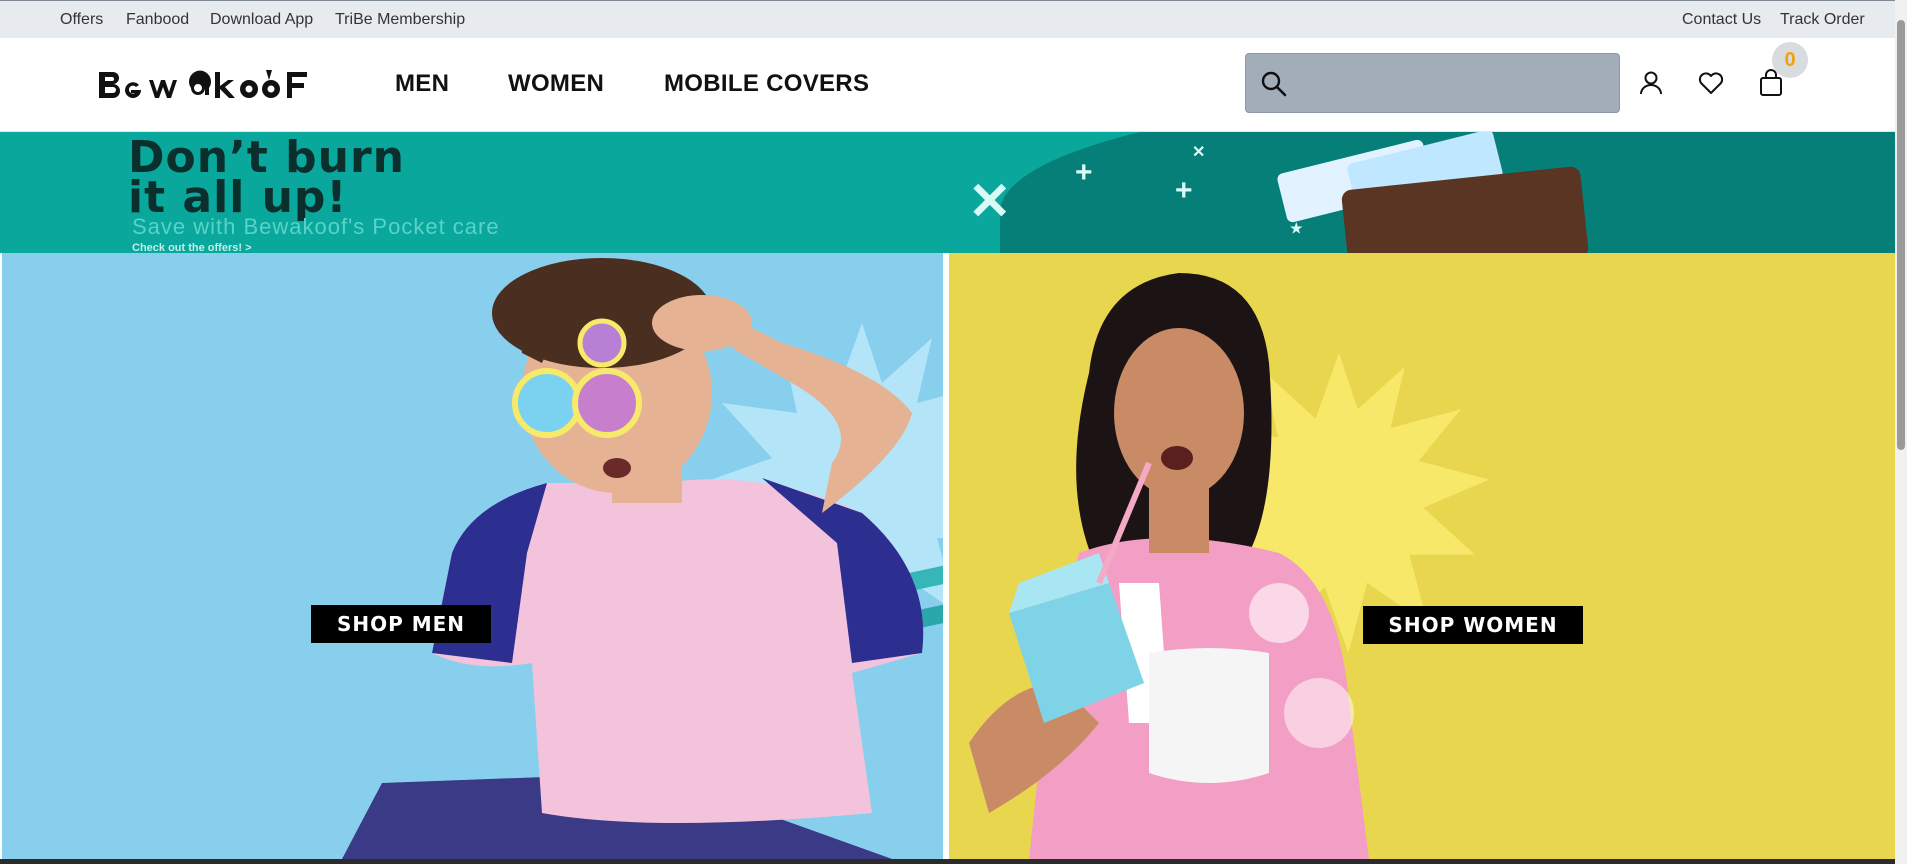  I want to click on main-header: MEN WOMEN MOBILE COVERS 0, so click(947, 85).